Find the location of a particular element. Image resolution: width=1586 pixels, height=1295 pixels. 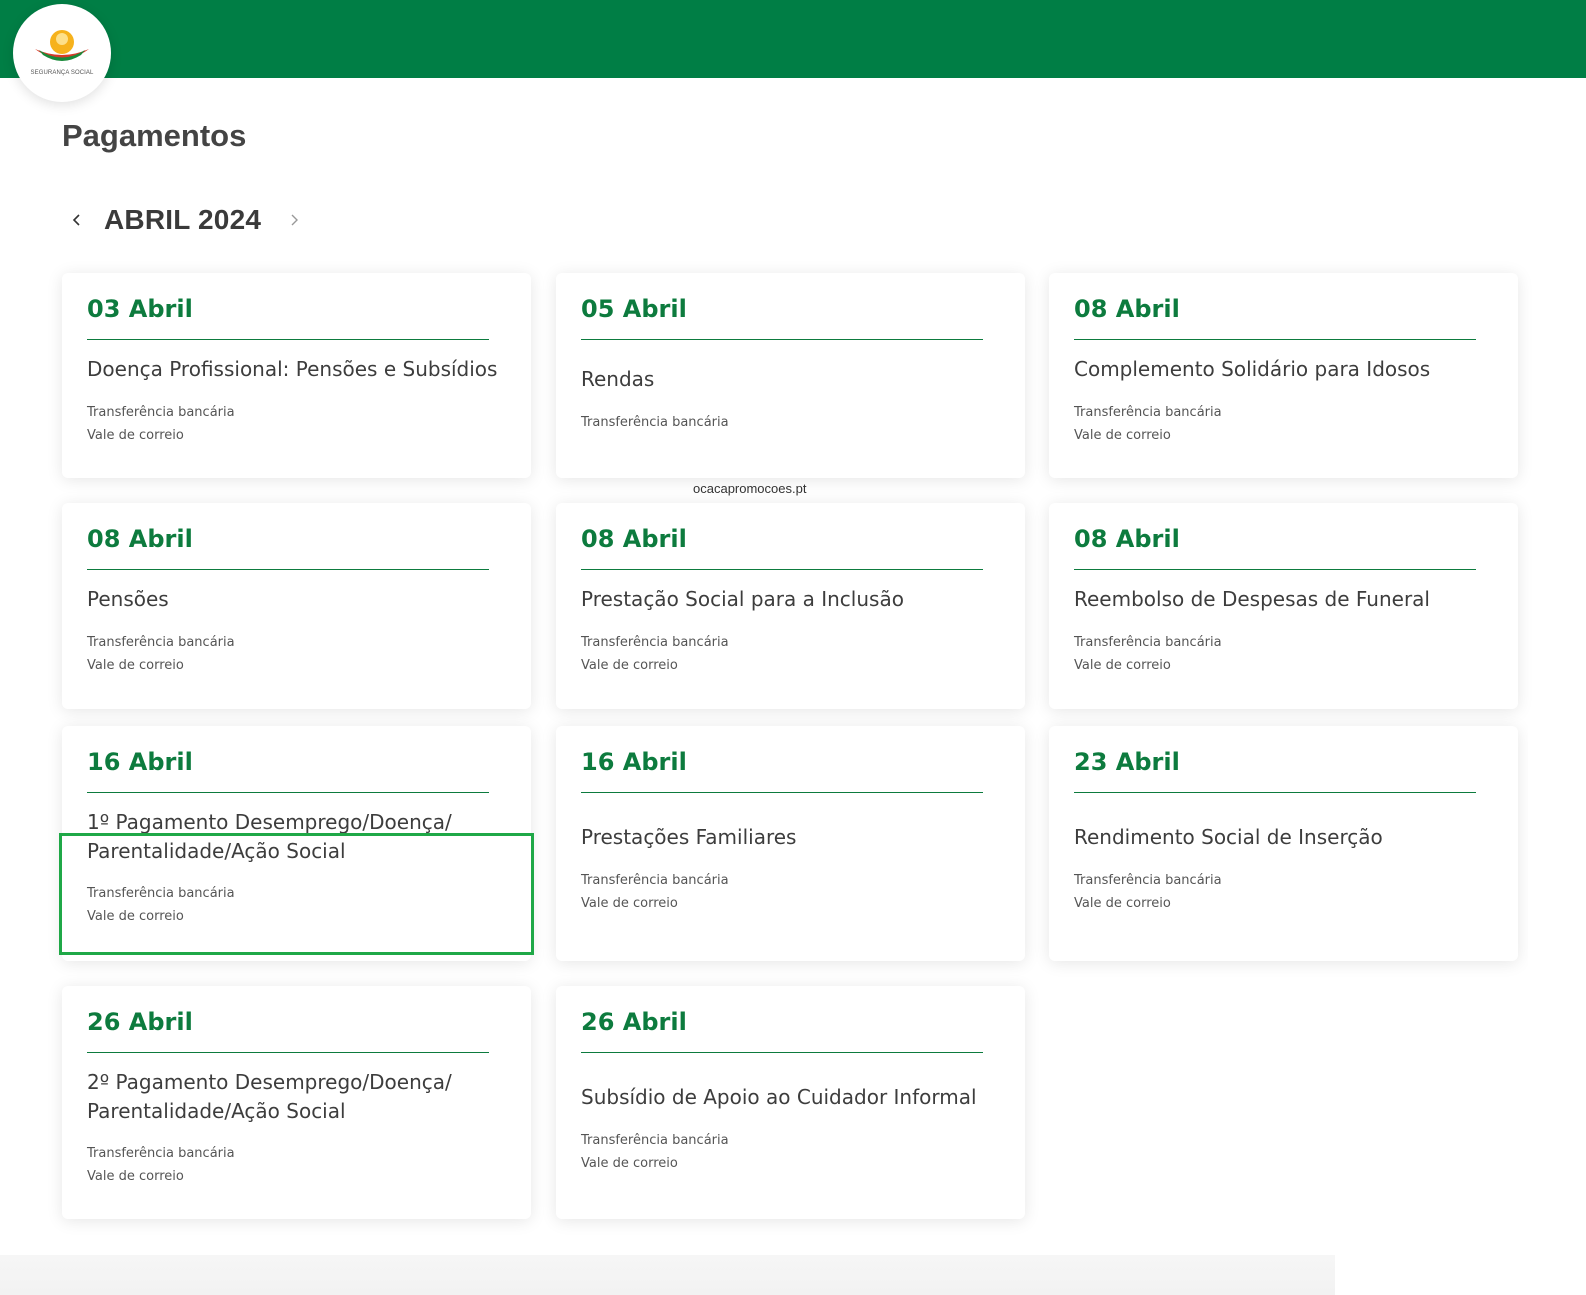

payment-title: Rendimento Social de Inserção is located at coordinates (1228, 837).